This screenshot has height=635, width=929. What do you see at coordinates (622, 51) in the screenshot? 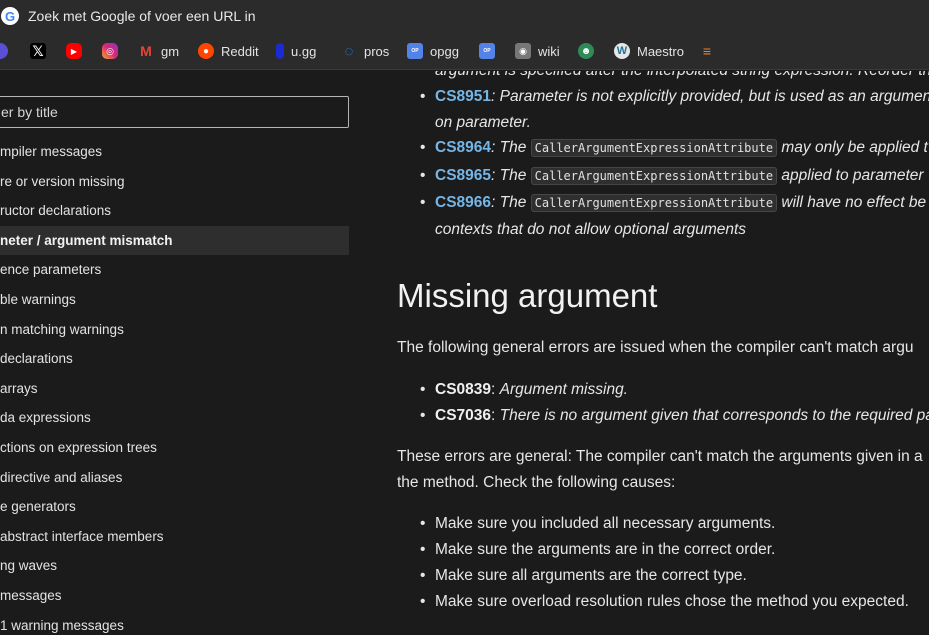
I see `wordpress-icon: W` at bounding box center [622, 51].